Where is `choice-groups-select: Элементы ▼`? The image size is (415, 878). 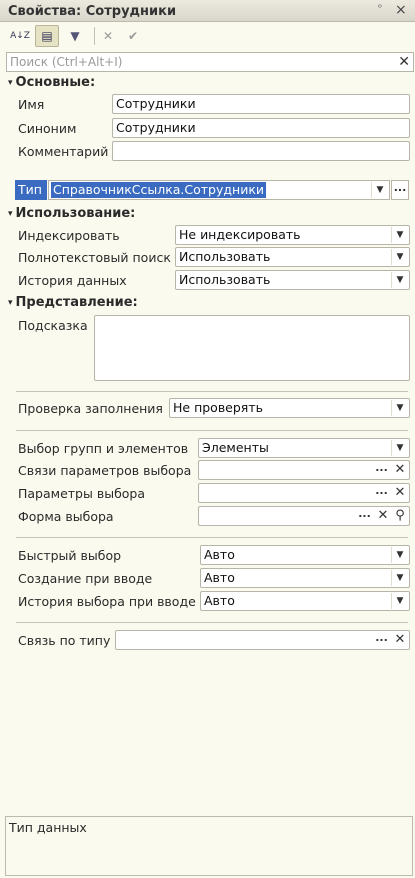 choice-groups-select: Элементы ▼ is located at coordinates (304, 448).